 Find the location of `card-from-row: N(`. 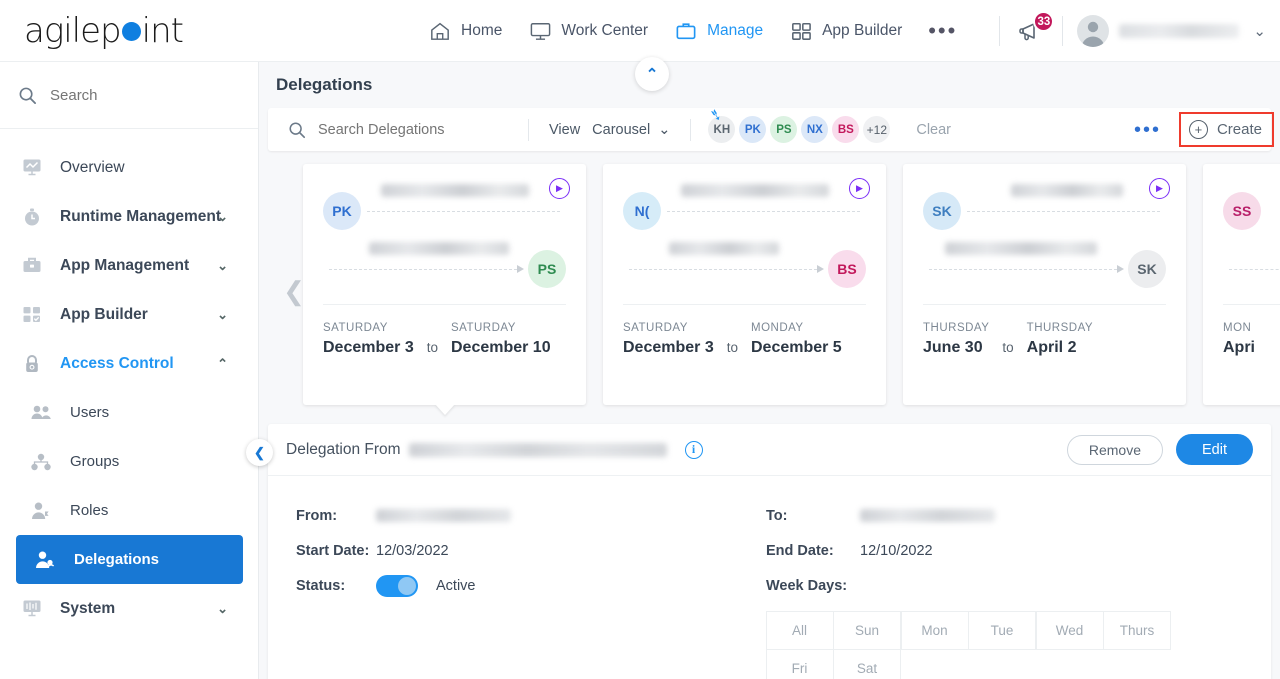

card-from-row: N( is located at coordinates (744, 211).